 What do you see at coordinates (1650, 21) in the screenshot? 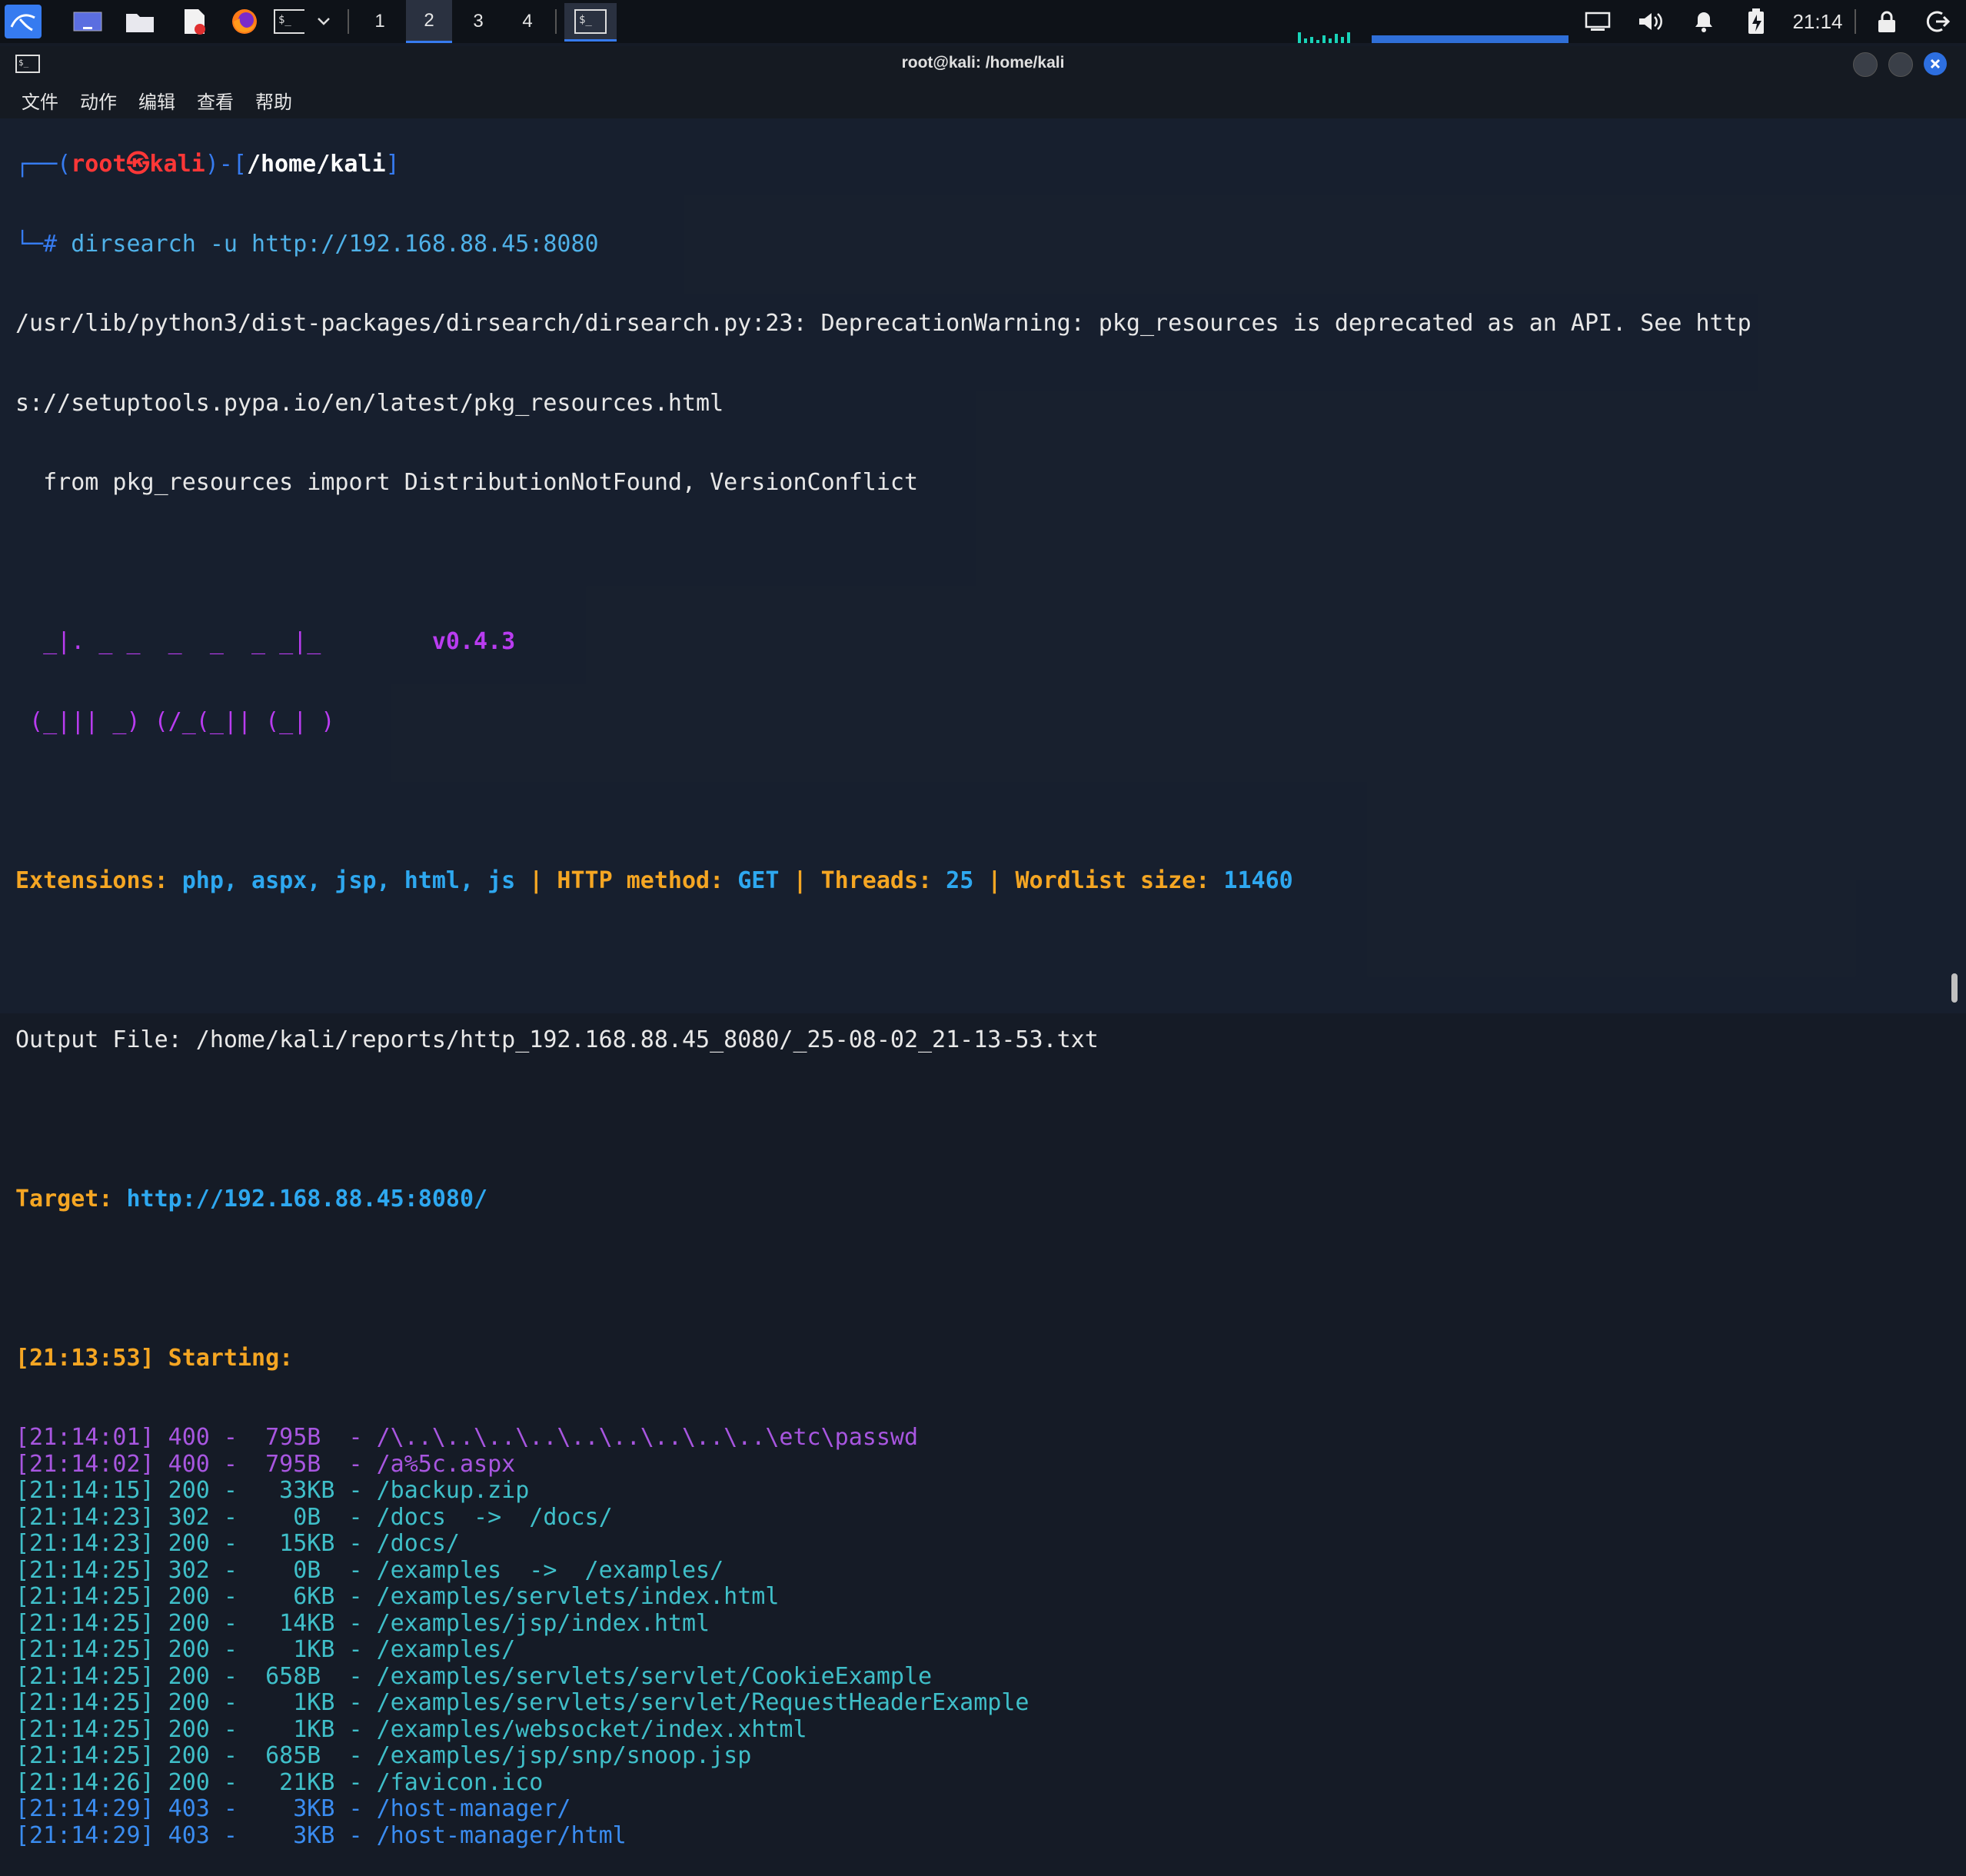
I see `volume-icon` at bounding box center [1650, 21].